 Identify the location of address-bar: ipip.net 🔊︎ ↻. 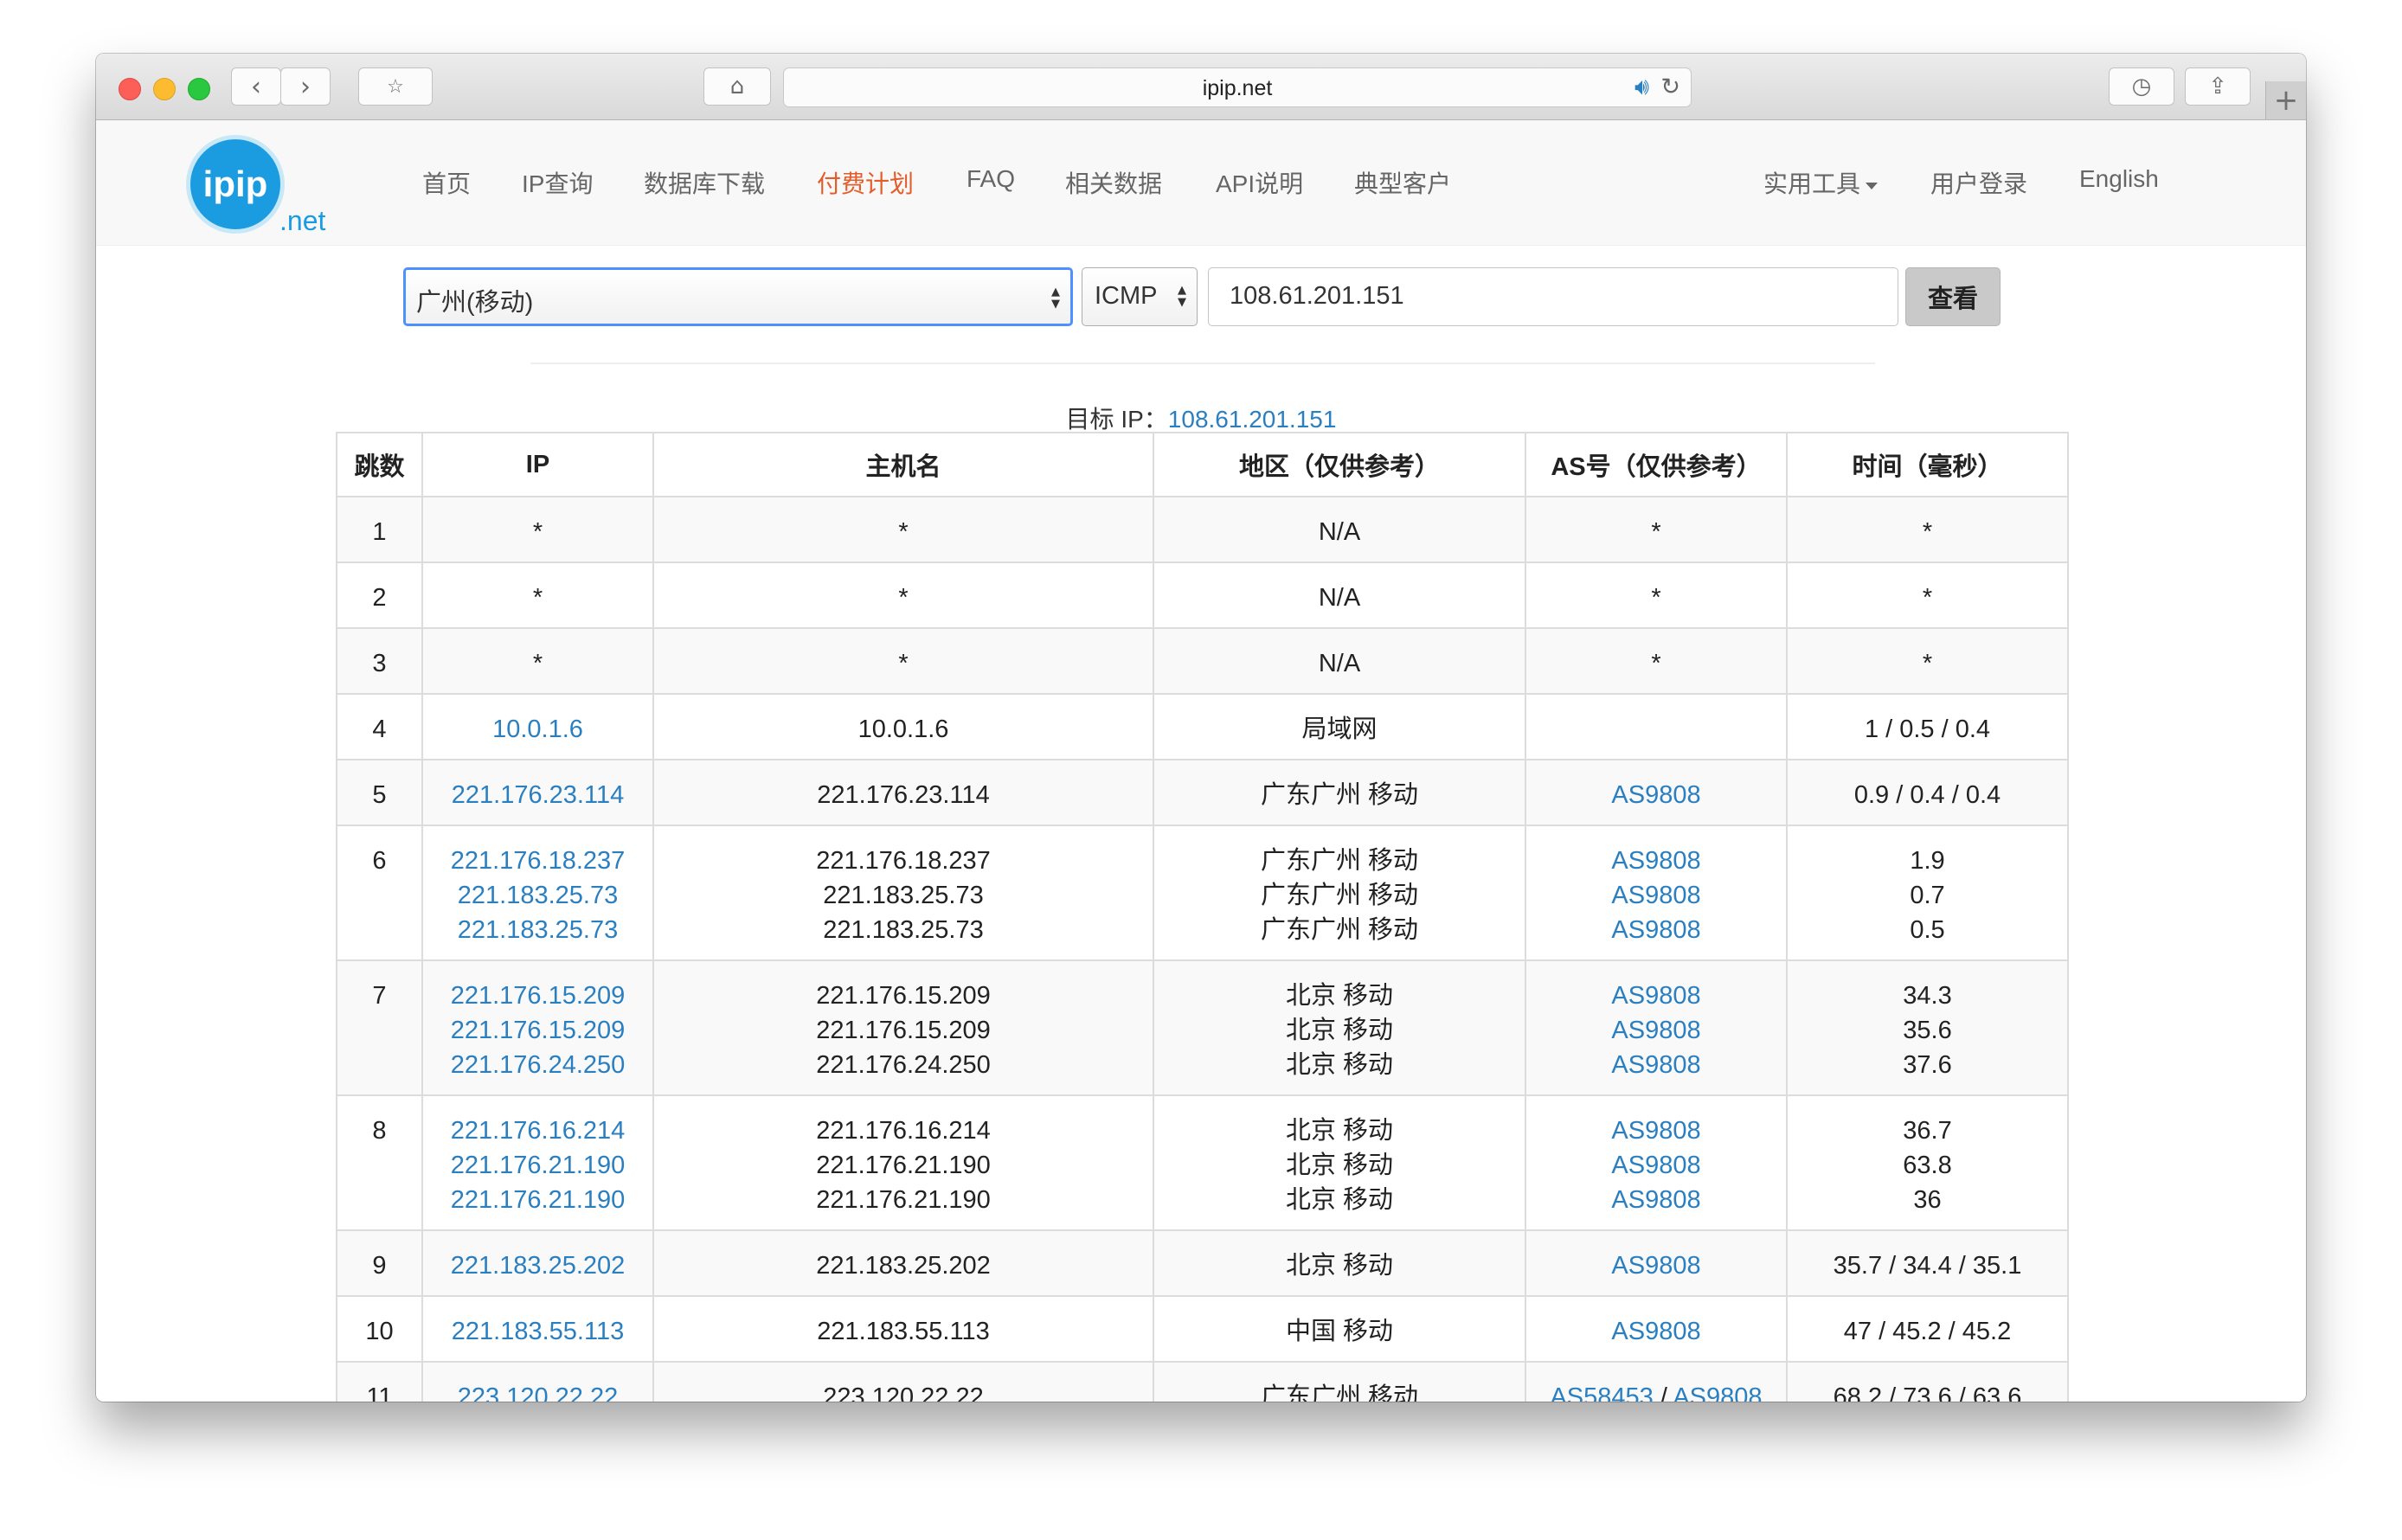
(1238, 87).